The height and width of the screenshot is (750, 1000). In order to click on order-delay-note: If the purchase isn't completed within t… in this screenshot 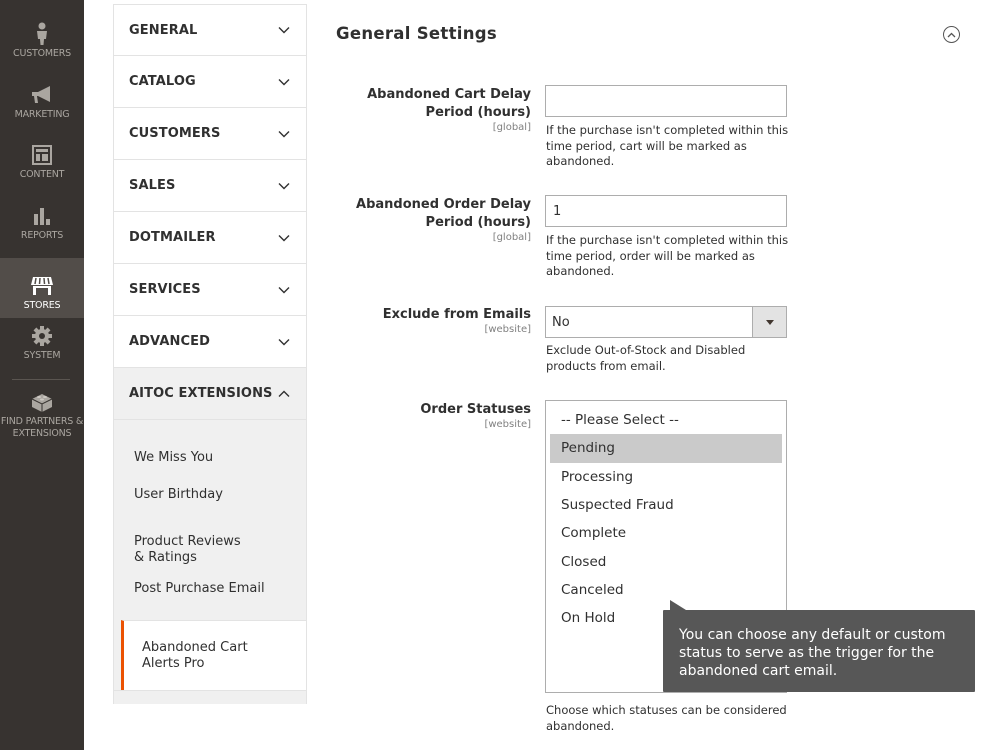, I will do `click(667, 255)`.